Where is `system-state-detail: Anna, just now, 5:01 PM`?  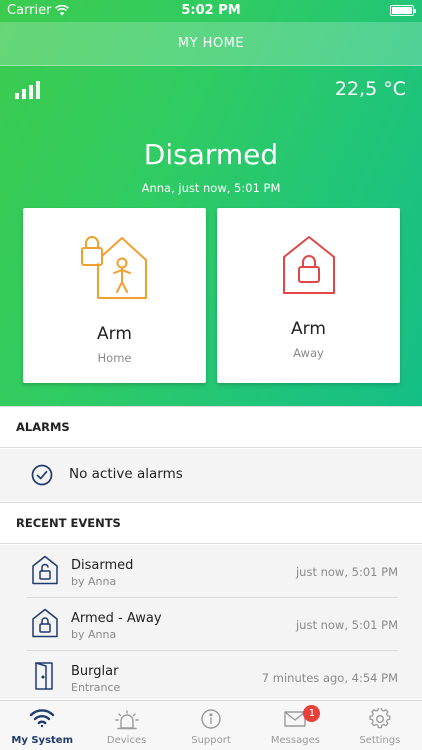 system-state-detail: Anna, just now, 5:01 PM is located at coordinates (211, 188).